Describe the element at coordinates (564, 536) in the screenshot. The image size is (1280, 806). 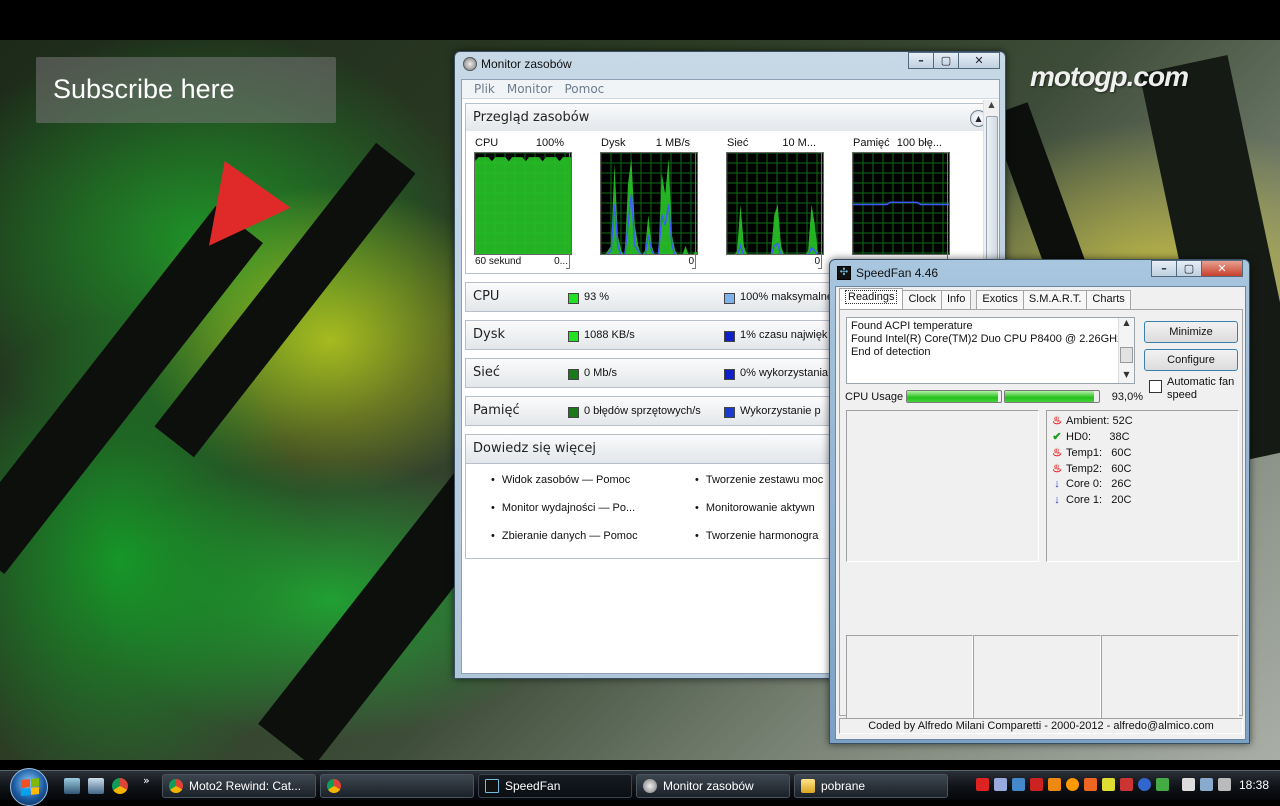
I see `help-link: Zbieranie danych — Pomoc` at that location.